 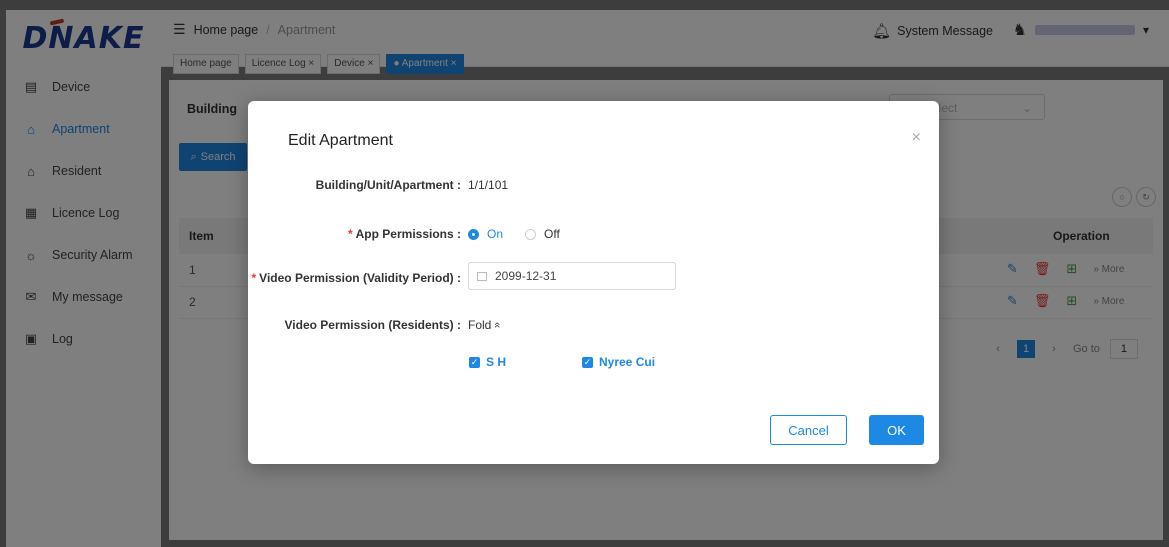 I want to click on resident-checkbox: ✓ Nyree Cui, so click(x=618, y=362).